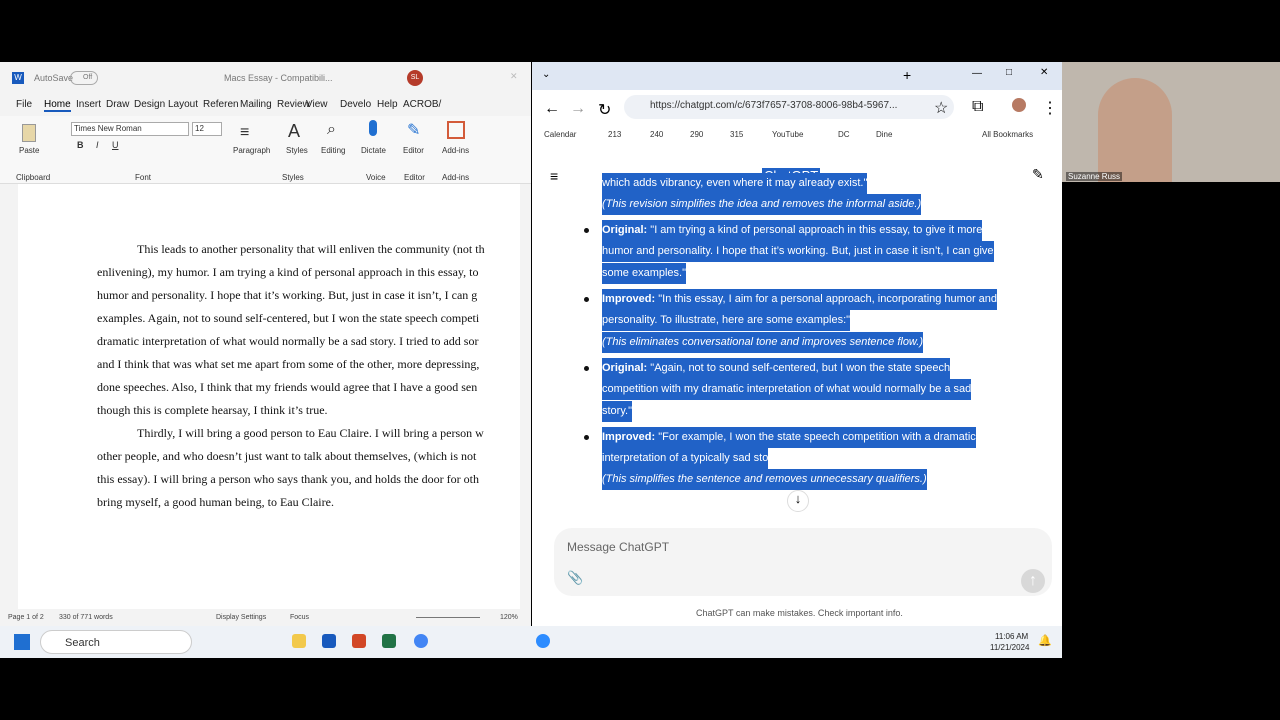 This screenshot has height=720, width=1280. What do you see at coordinates (373, 128) in the screenshot?
I see `microphone-icon` at bounding box center [373, 128].